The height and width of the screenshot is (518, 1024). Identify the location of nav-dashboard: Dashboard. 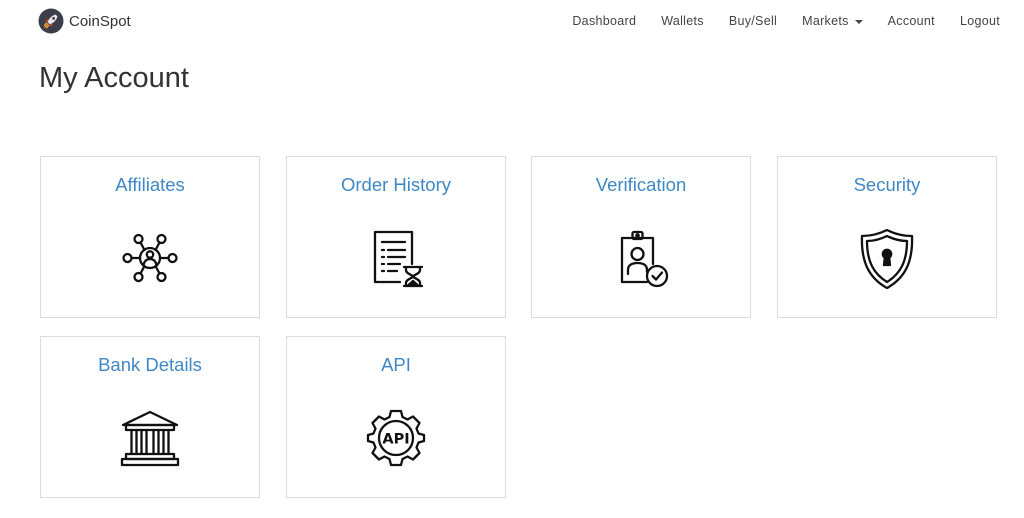
(604, 21).